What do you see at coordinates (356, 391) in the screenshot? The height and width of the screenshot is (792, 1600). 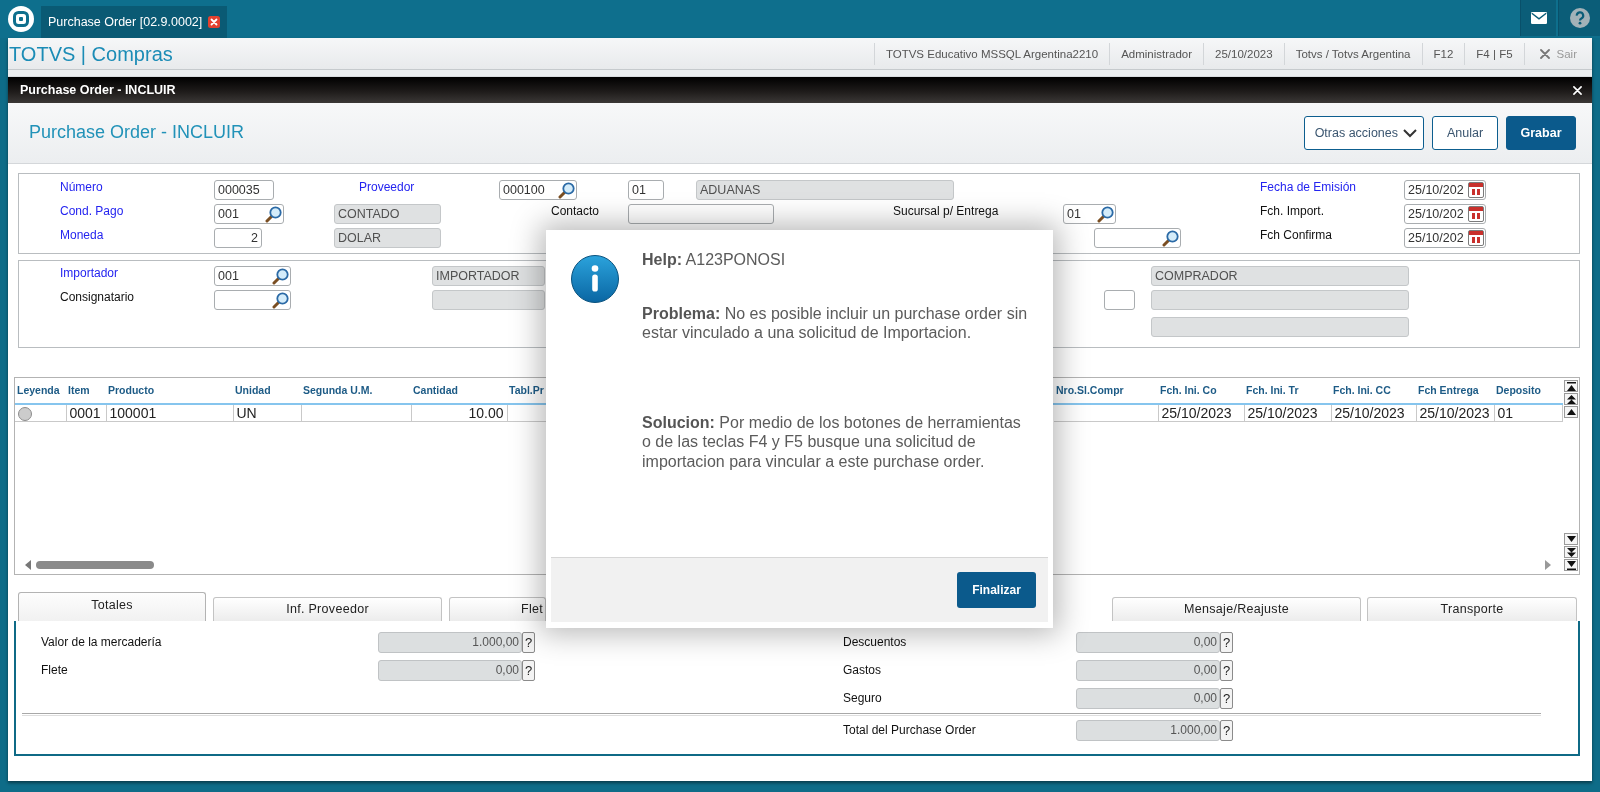 I see `column-header: Segunda U.M.` at bounding box center [356, 391].